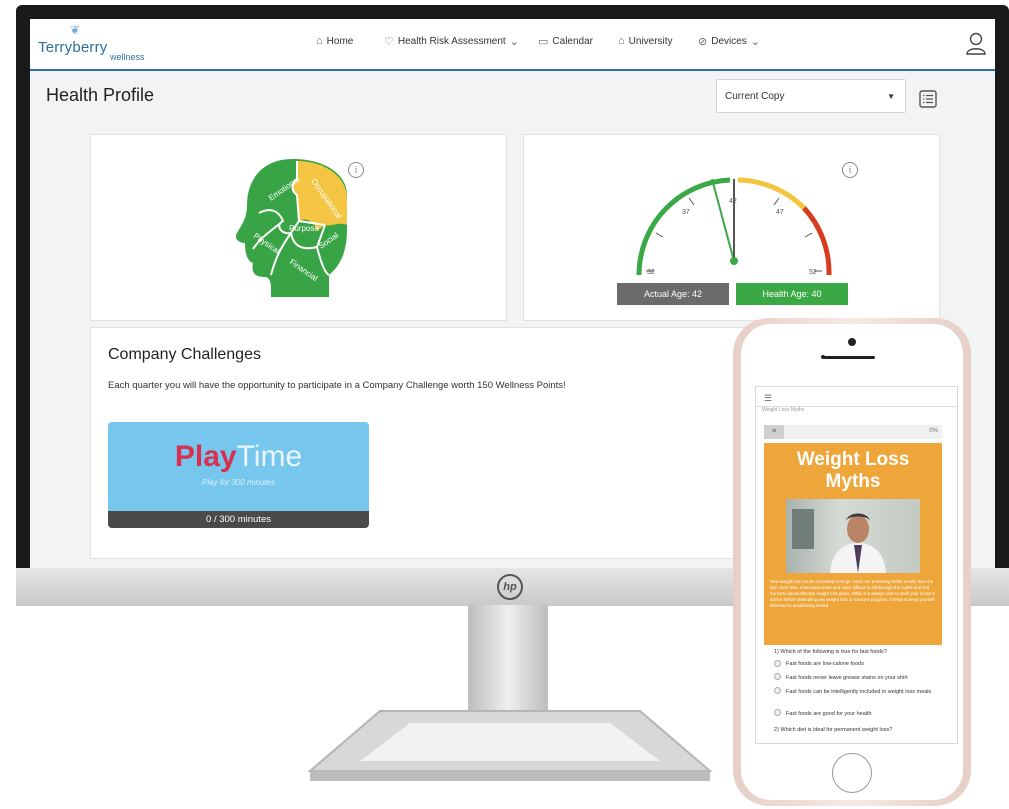 The image size is (1009, 809). I want to click on health-age-badge: Health Age: 40, so click(792, 294).